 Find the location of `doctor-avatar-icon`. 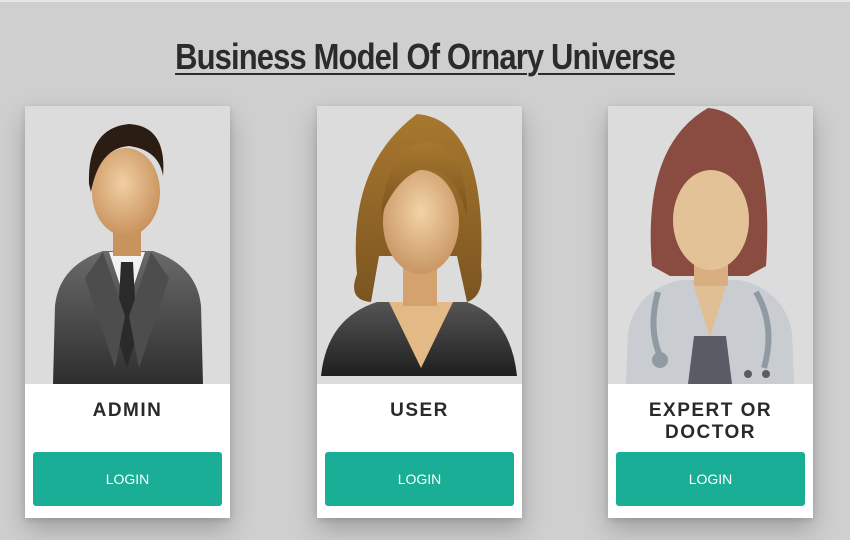

doctor-avatar-icon is located at coordinates (710, 246).